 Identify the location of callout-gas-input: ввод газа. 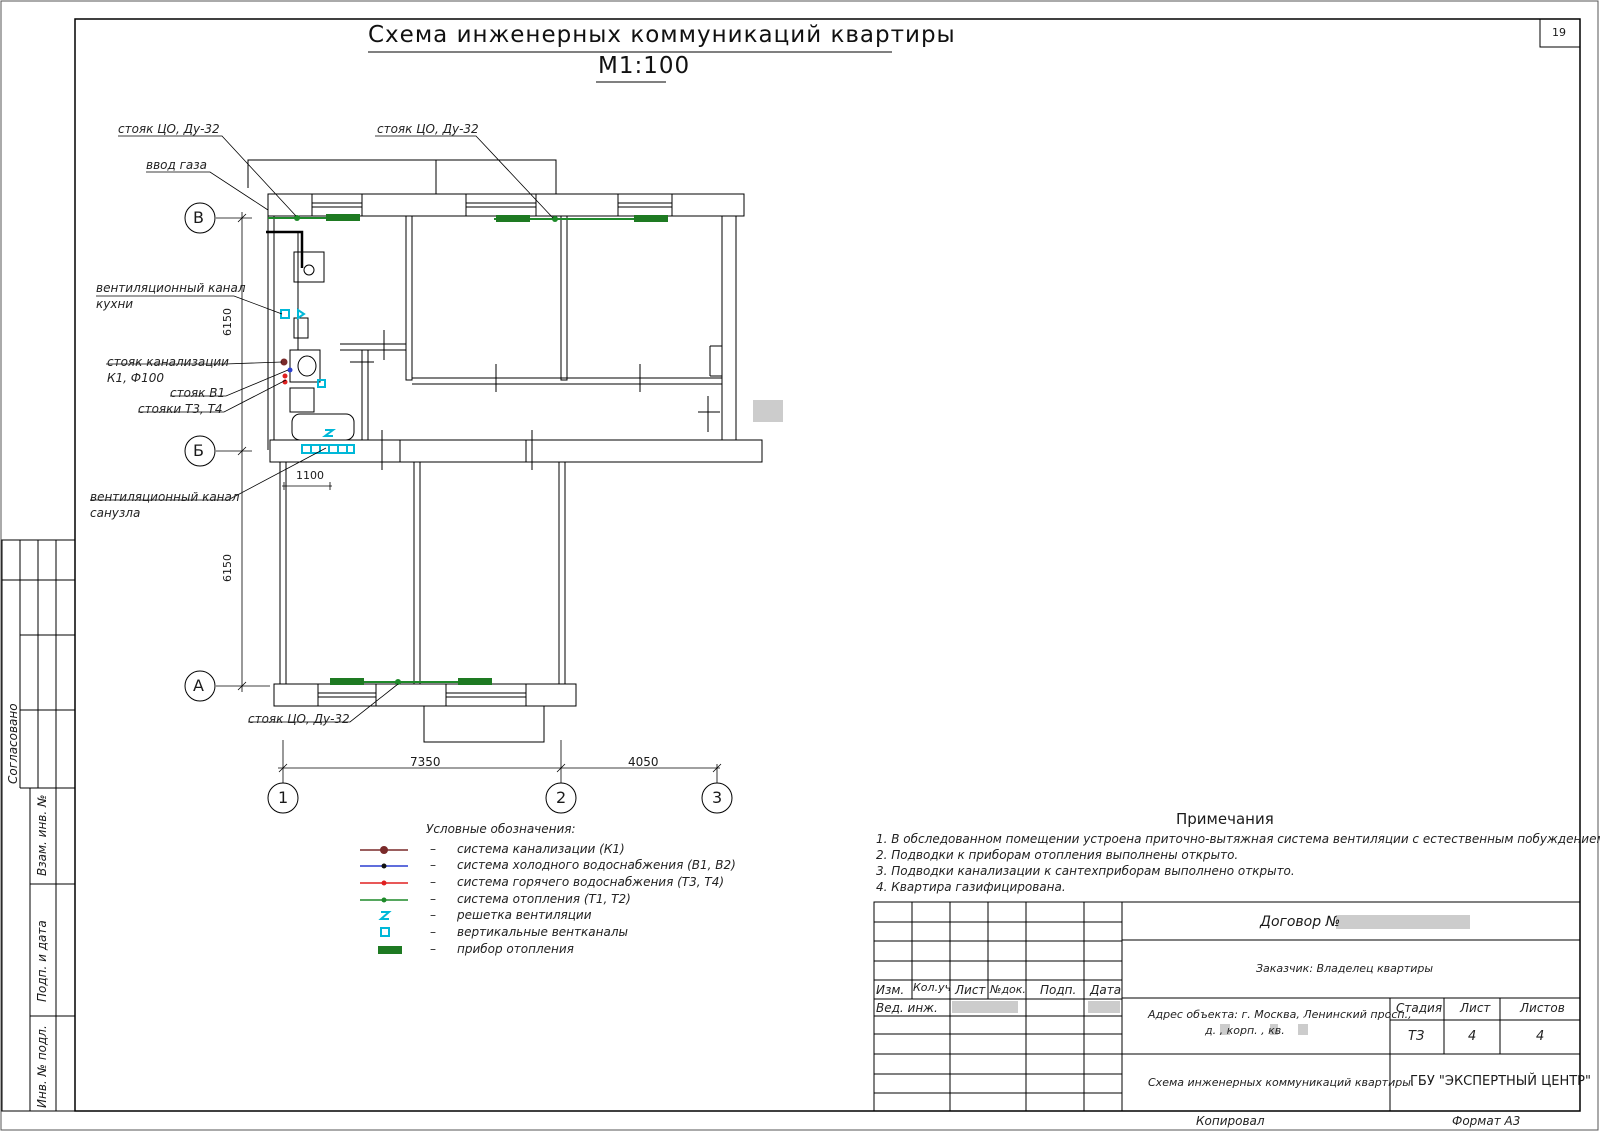
(176, 165).